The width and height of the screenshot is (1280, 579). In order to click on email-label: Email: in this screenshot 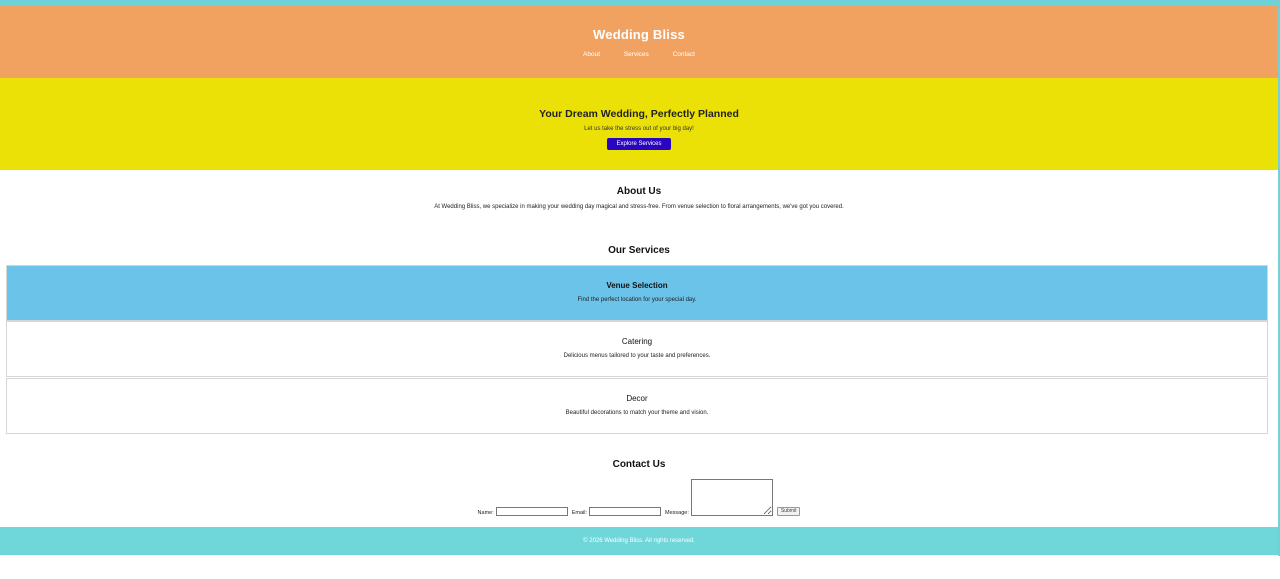, I will do `click(579, 513)`.